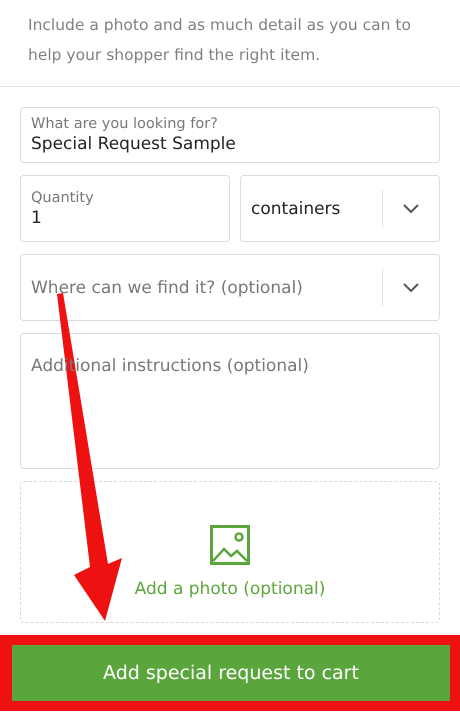 The height and width of the screenshot is (724, 460). Describe the element at coordinates (63, 198) in the screenshot. I see `field-label: Quantity` at that location.